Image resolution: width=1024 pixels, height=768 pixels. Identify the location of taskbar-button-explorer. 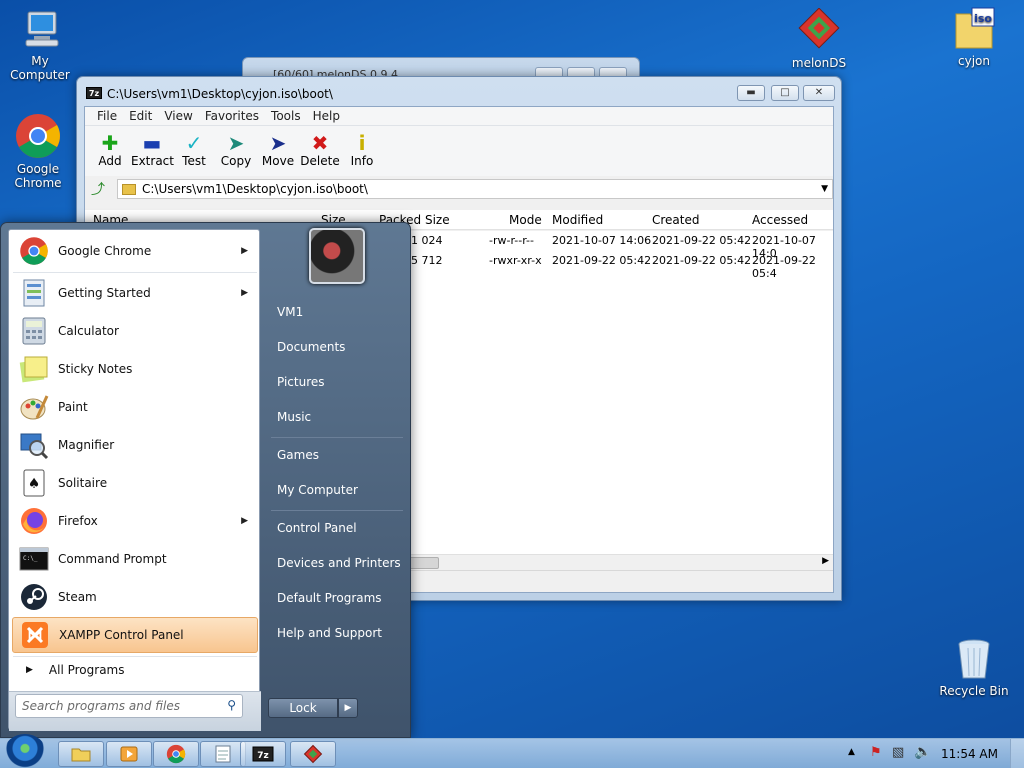
(81, 754).